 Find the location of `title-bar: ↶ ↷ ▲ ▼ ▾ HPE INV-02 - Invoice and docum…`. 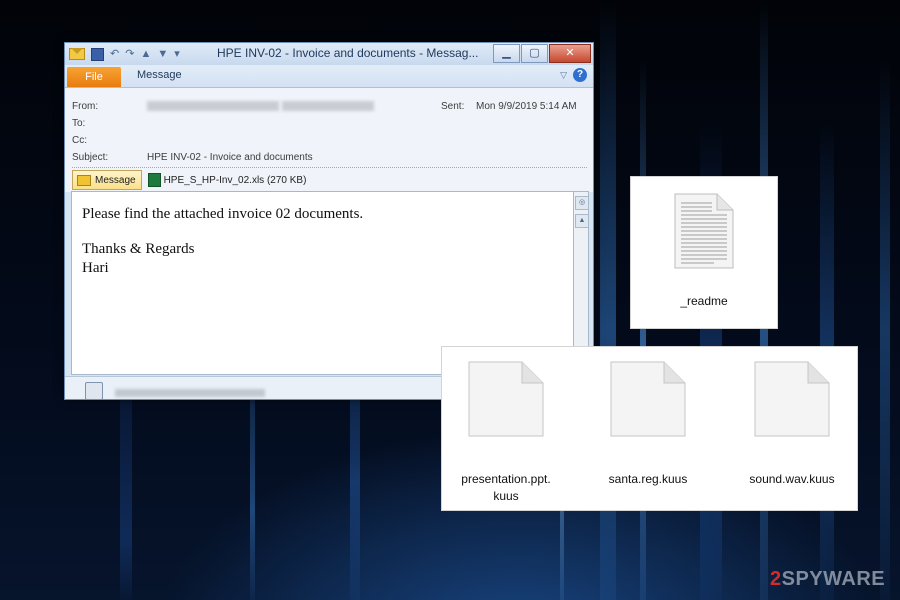

title-bar: ↶ ↷ ▲ ▼ ▾ HPE INV-02 - Invoice and docum… is located at coordinates (329, 54).